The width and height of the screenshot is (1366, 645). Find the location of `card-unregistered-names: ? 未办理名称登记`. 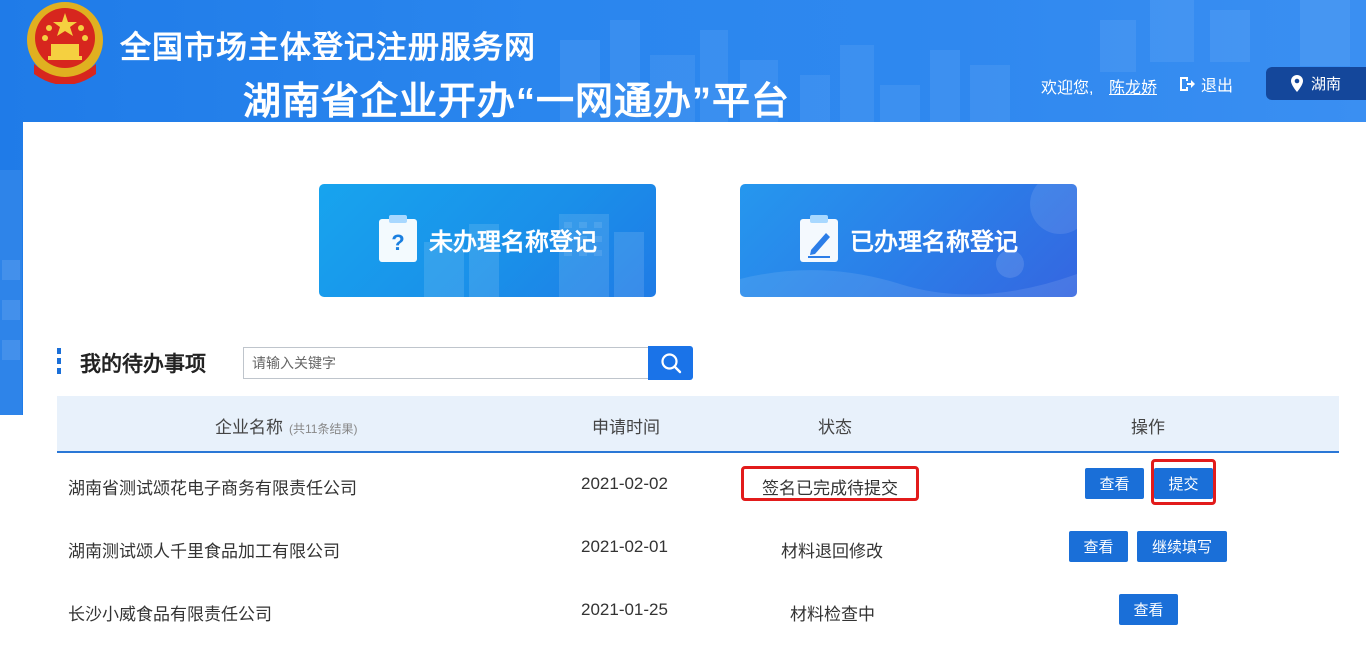

card-unregistered-names: ? 未办理名称登记 is located at coordinates (487, 240).